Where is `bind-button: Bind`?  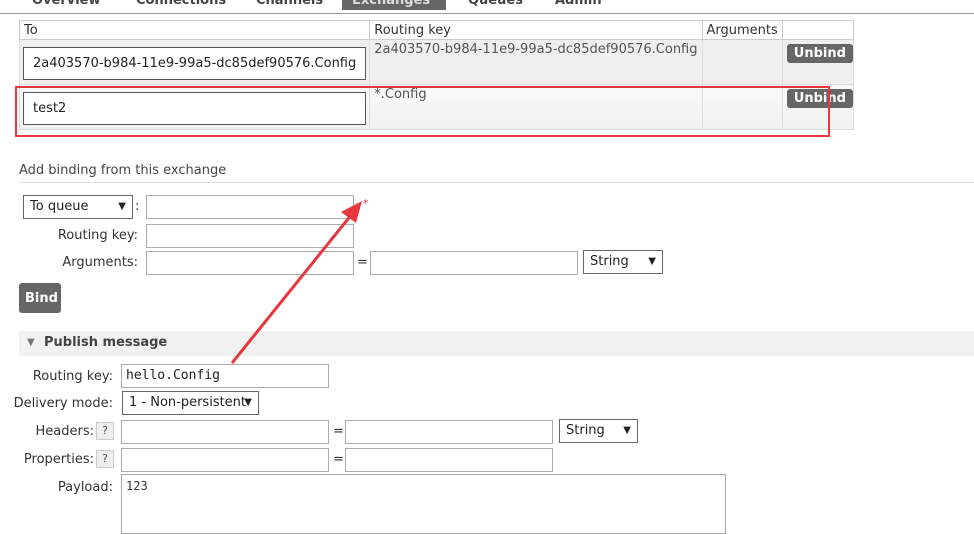 bind-button: Bind is located at coordinates (40, 298).